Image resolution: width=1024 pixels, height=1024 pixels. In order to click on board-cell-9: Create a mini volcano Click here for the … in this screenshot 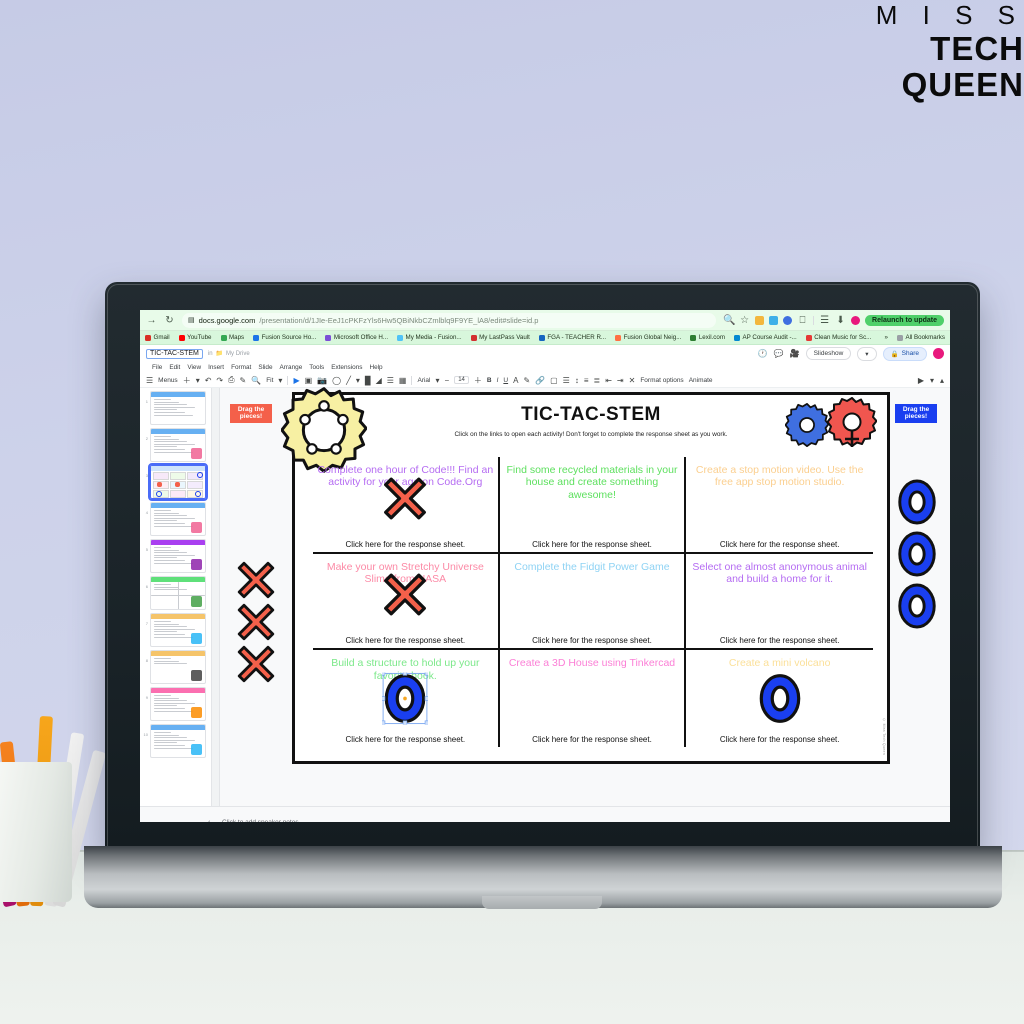, I will do `click(779, 698)`.